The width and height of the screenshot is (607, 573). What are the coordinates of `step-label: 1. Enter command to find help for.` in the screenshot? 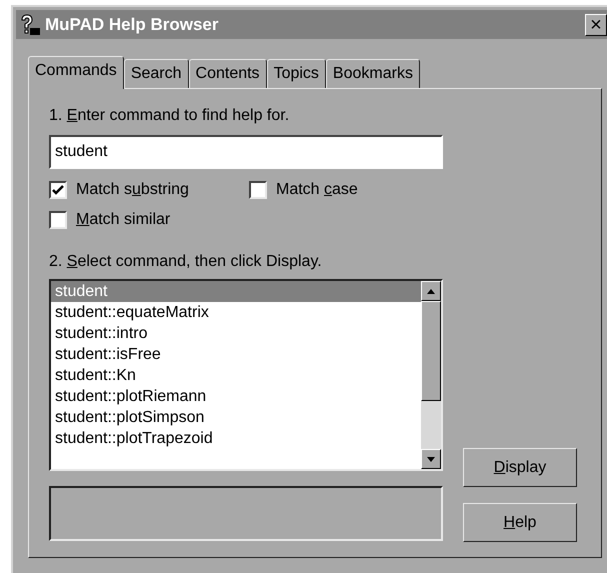 It's located at (169, 116).